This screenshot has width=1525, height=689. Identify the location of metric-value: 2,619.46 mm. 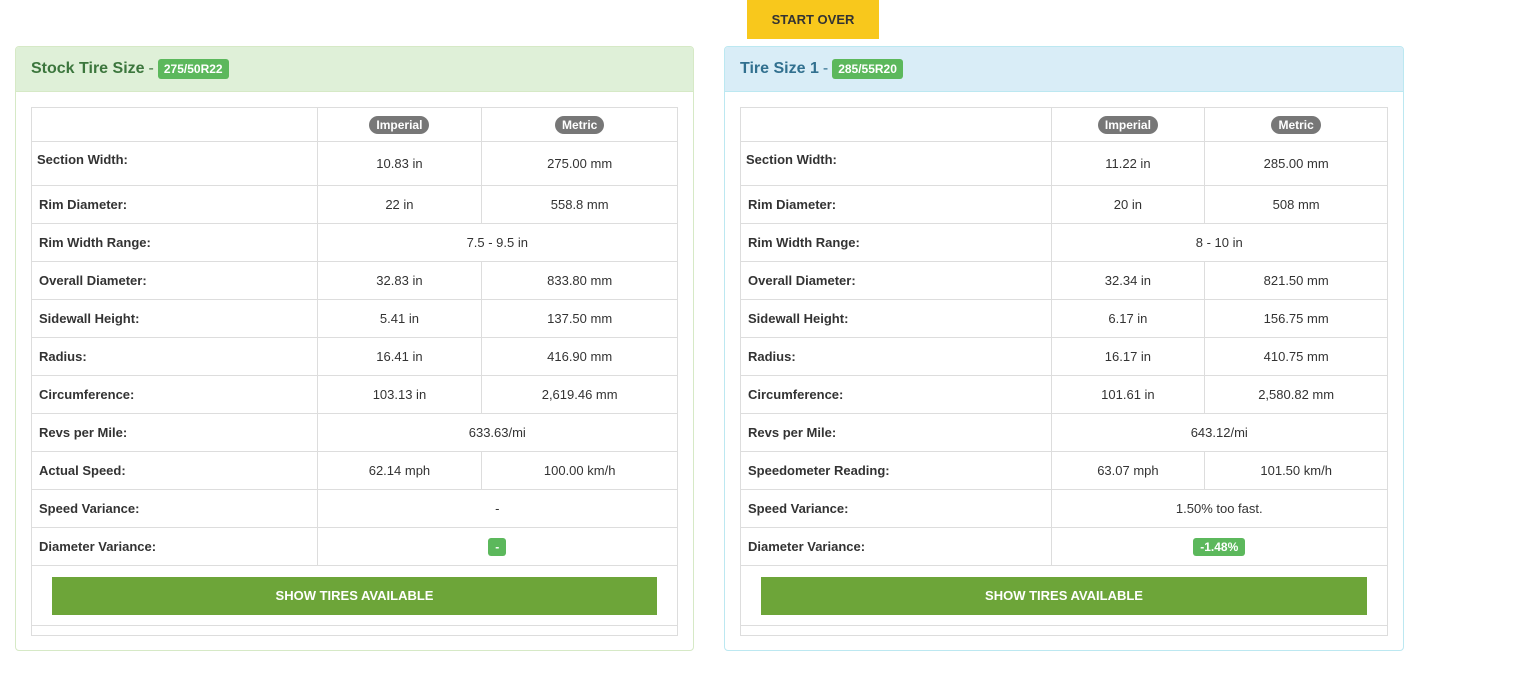
(579, 394).